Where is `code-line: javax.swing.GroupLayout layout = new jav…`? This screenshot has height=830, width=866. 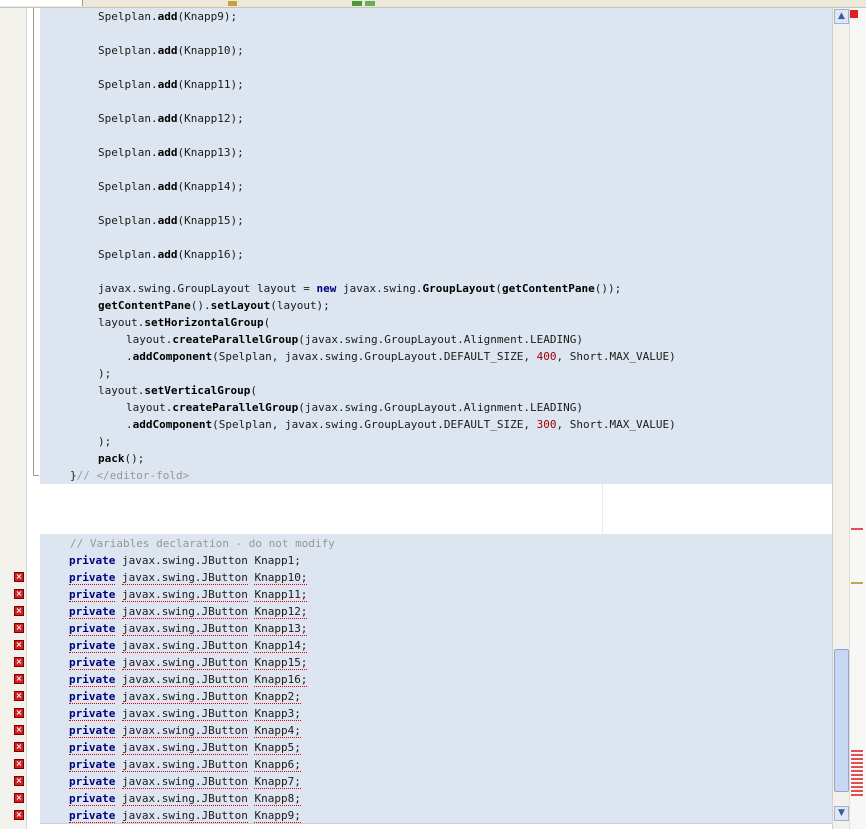
code-line: javax.swing.GroupLayout layout = new jav… is located at coordinates (359, 288).